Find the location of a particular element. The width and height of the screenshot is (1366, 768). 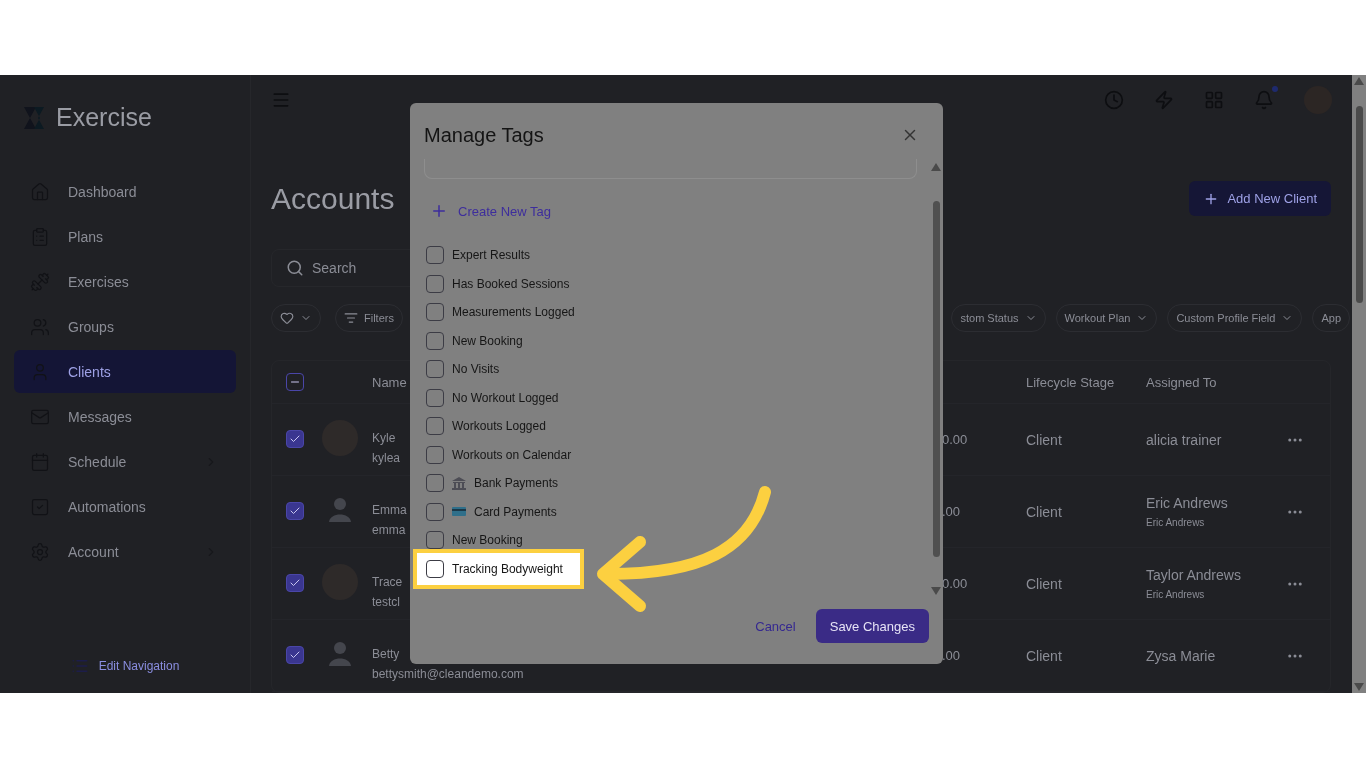

create-tag-button: Create New Tag is located at coordinates (490, 211).